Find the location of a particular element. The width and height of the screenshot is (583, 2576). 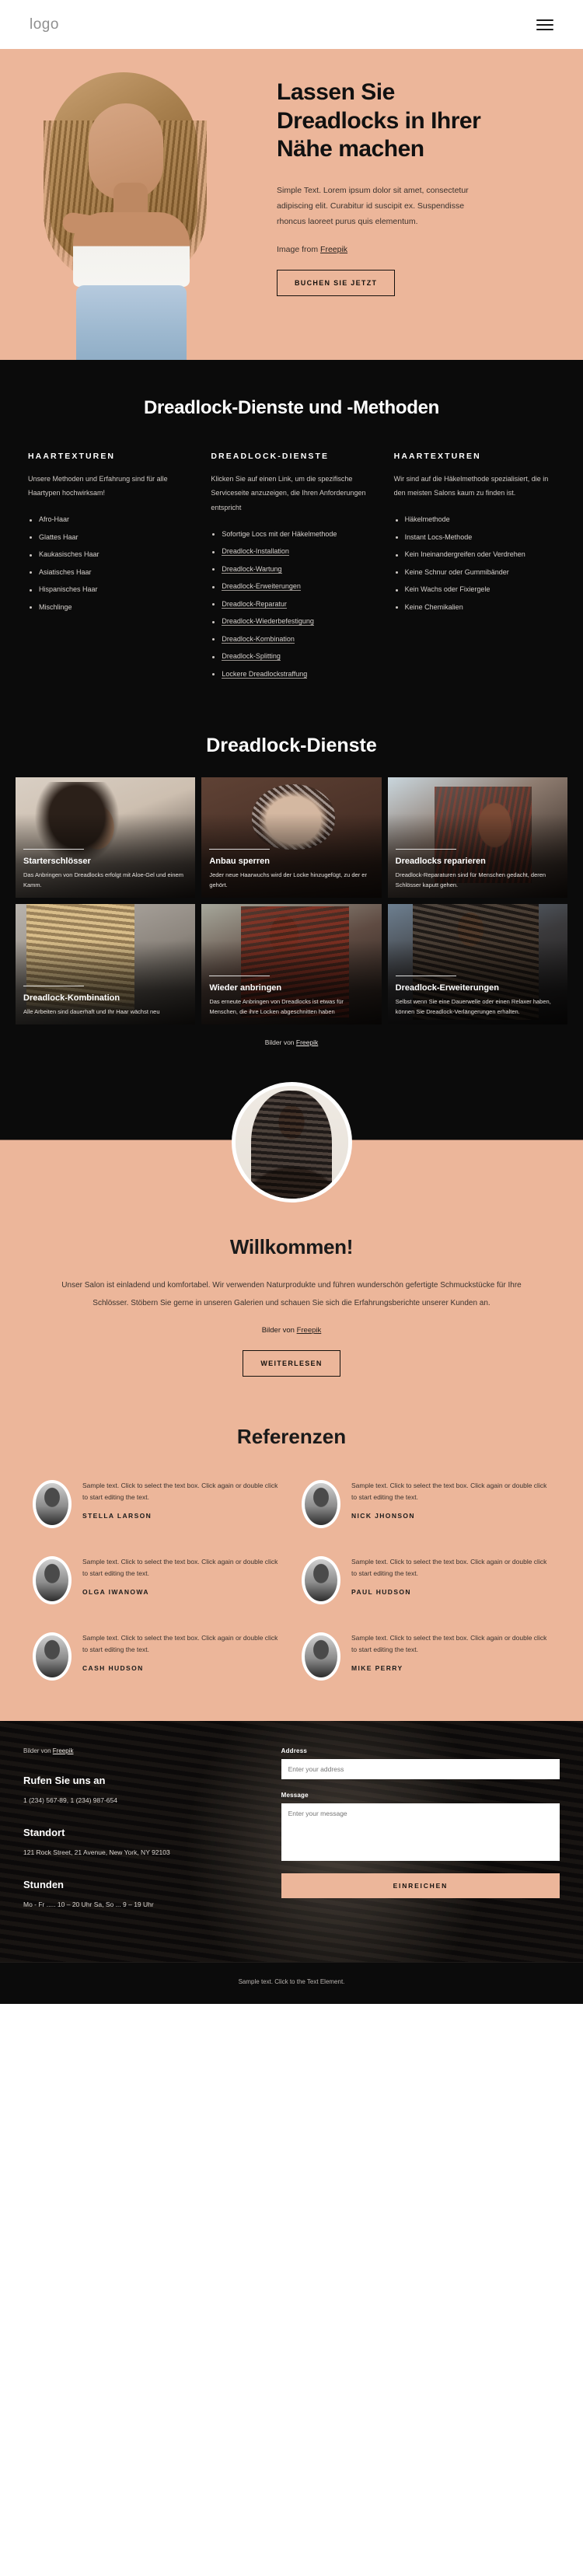

list-item: Keine Chemikalien is located at coordinates (474, 608).